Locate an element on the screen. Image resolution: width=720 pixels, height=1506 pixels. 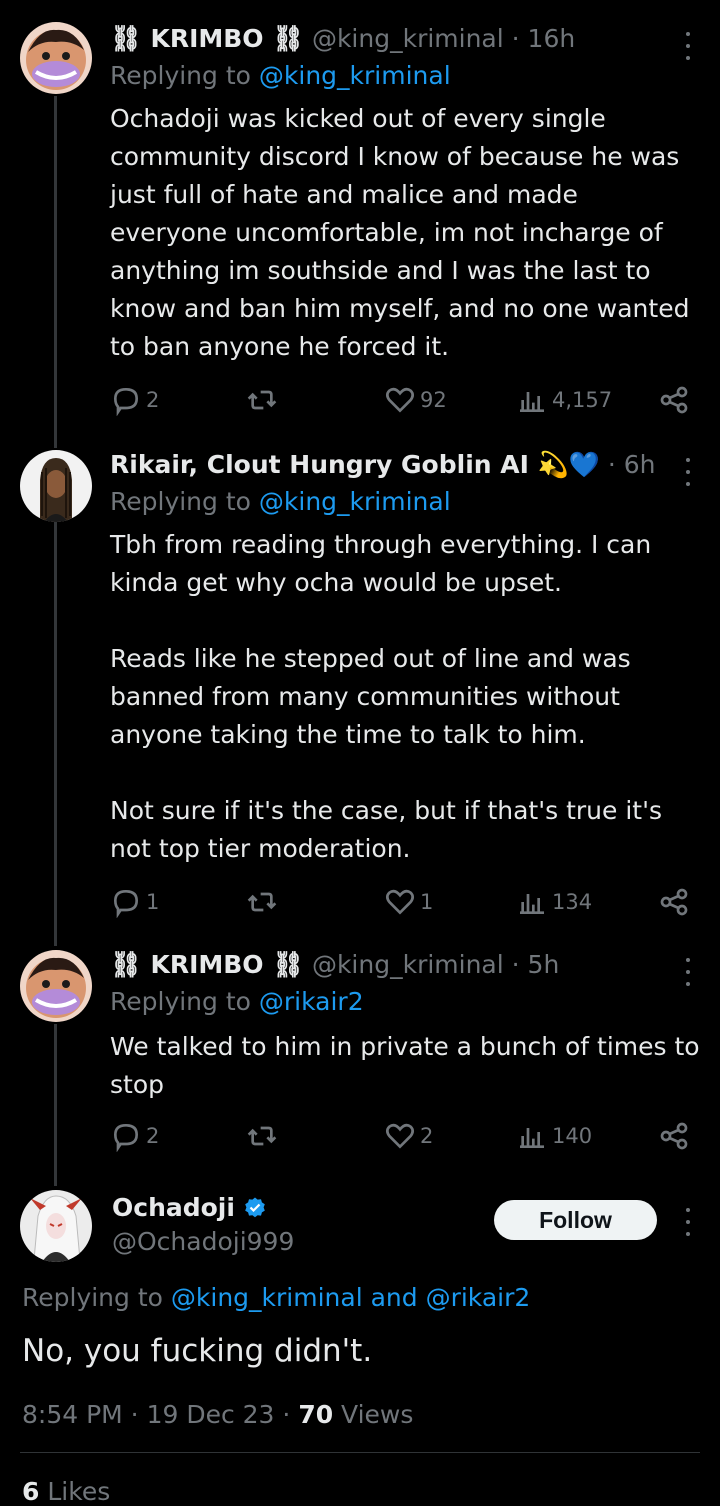
like-count: 2 is located at coordinates (427, 1136).